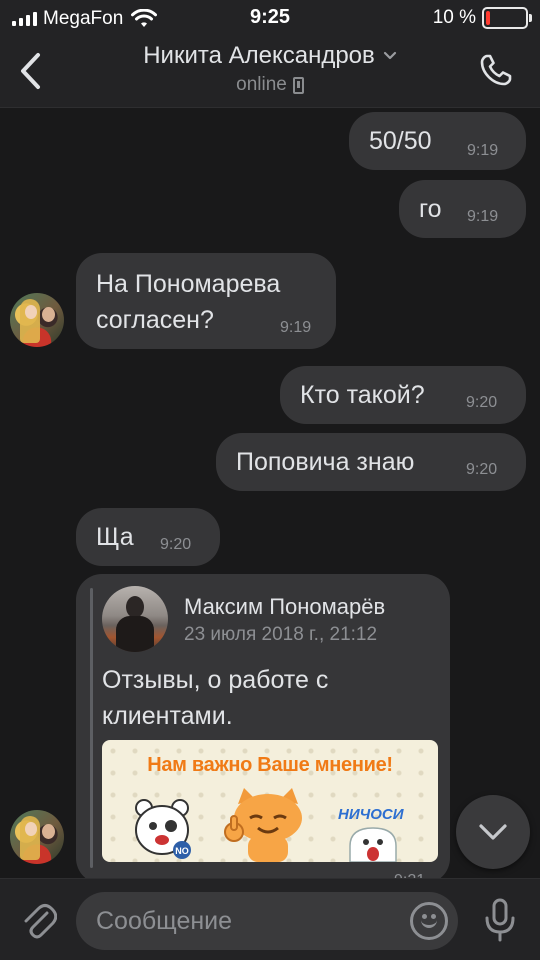 This screenshot has height=960, width=540. Describe the element at coordinates (182, 851) in the screenshot. I see `svg-text: NO` at that location.